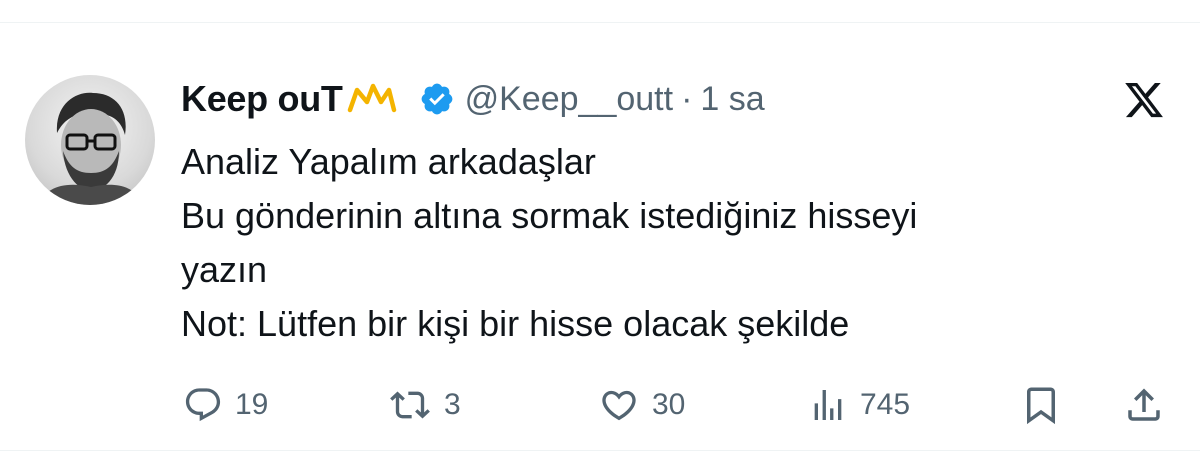 The width and height of the screenshot is (1200, 469). Describe the element at coordinates (410, 405) in the screenshot. I see `retweet-icon` at that location.